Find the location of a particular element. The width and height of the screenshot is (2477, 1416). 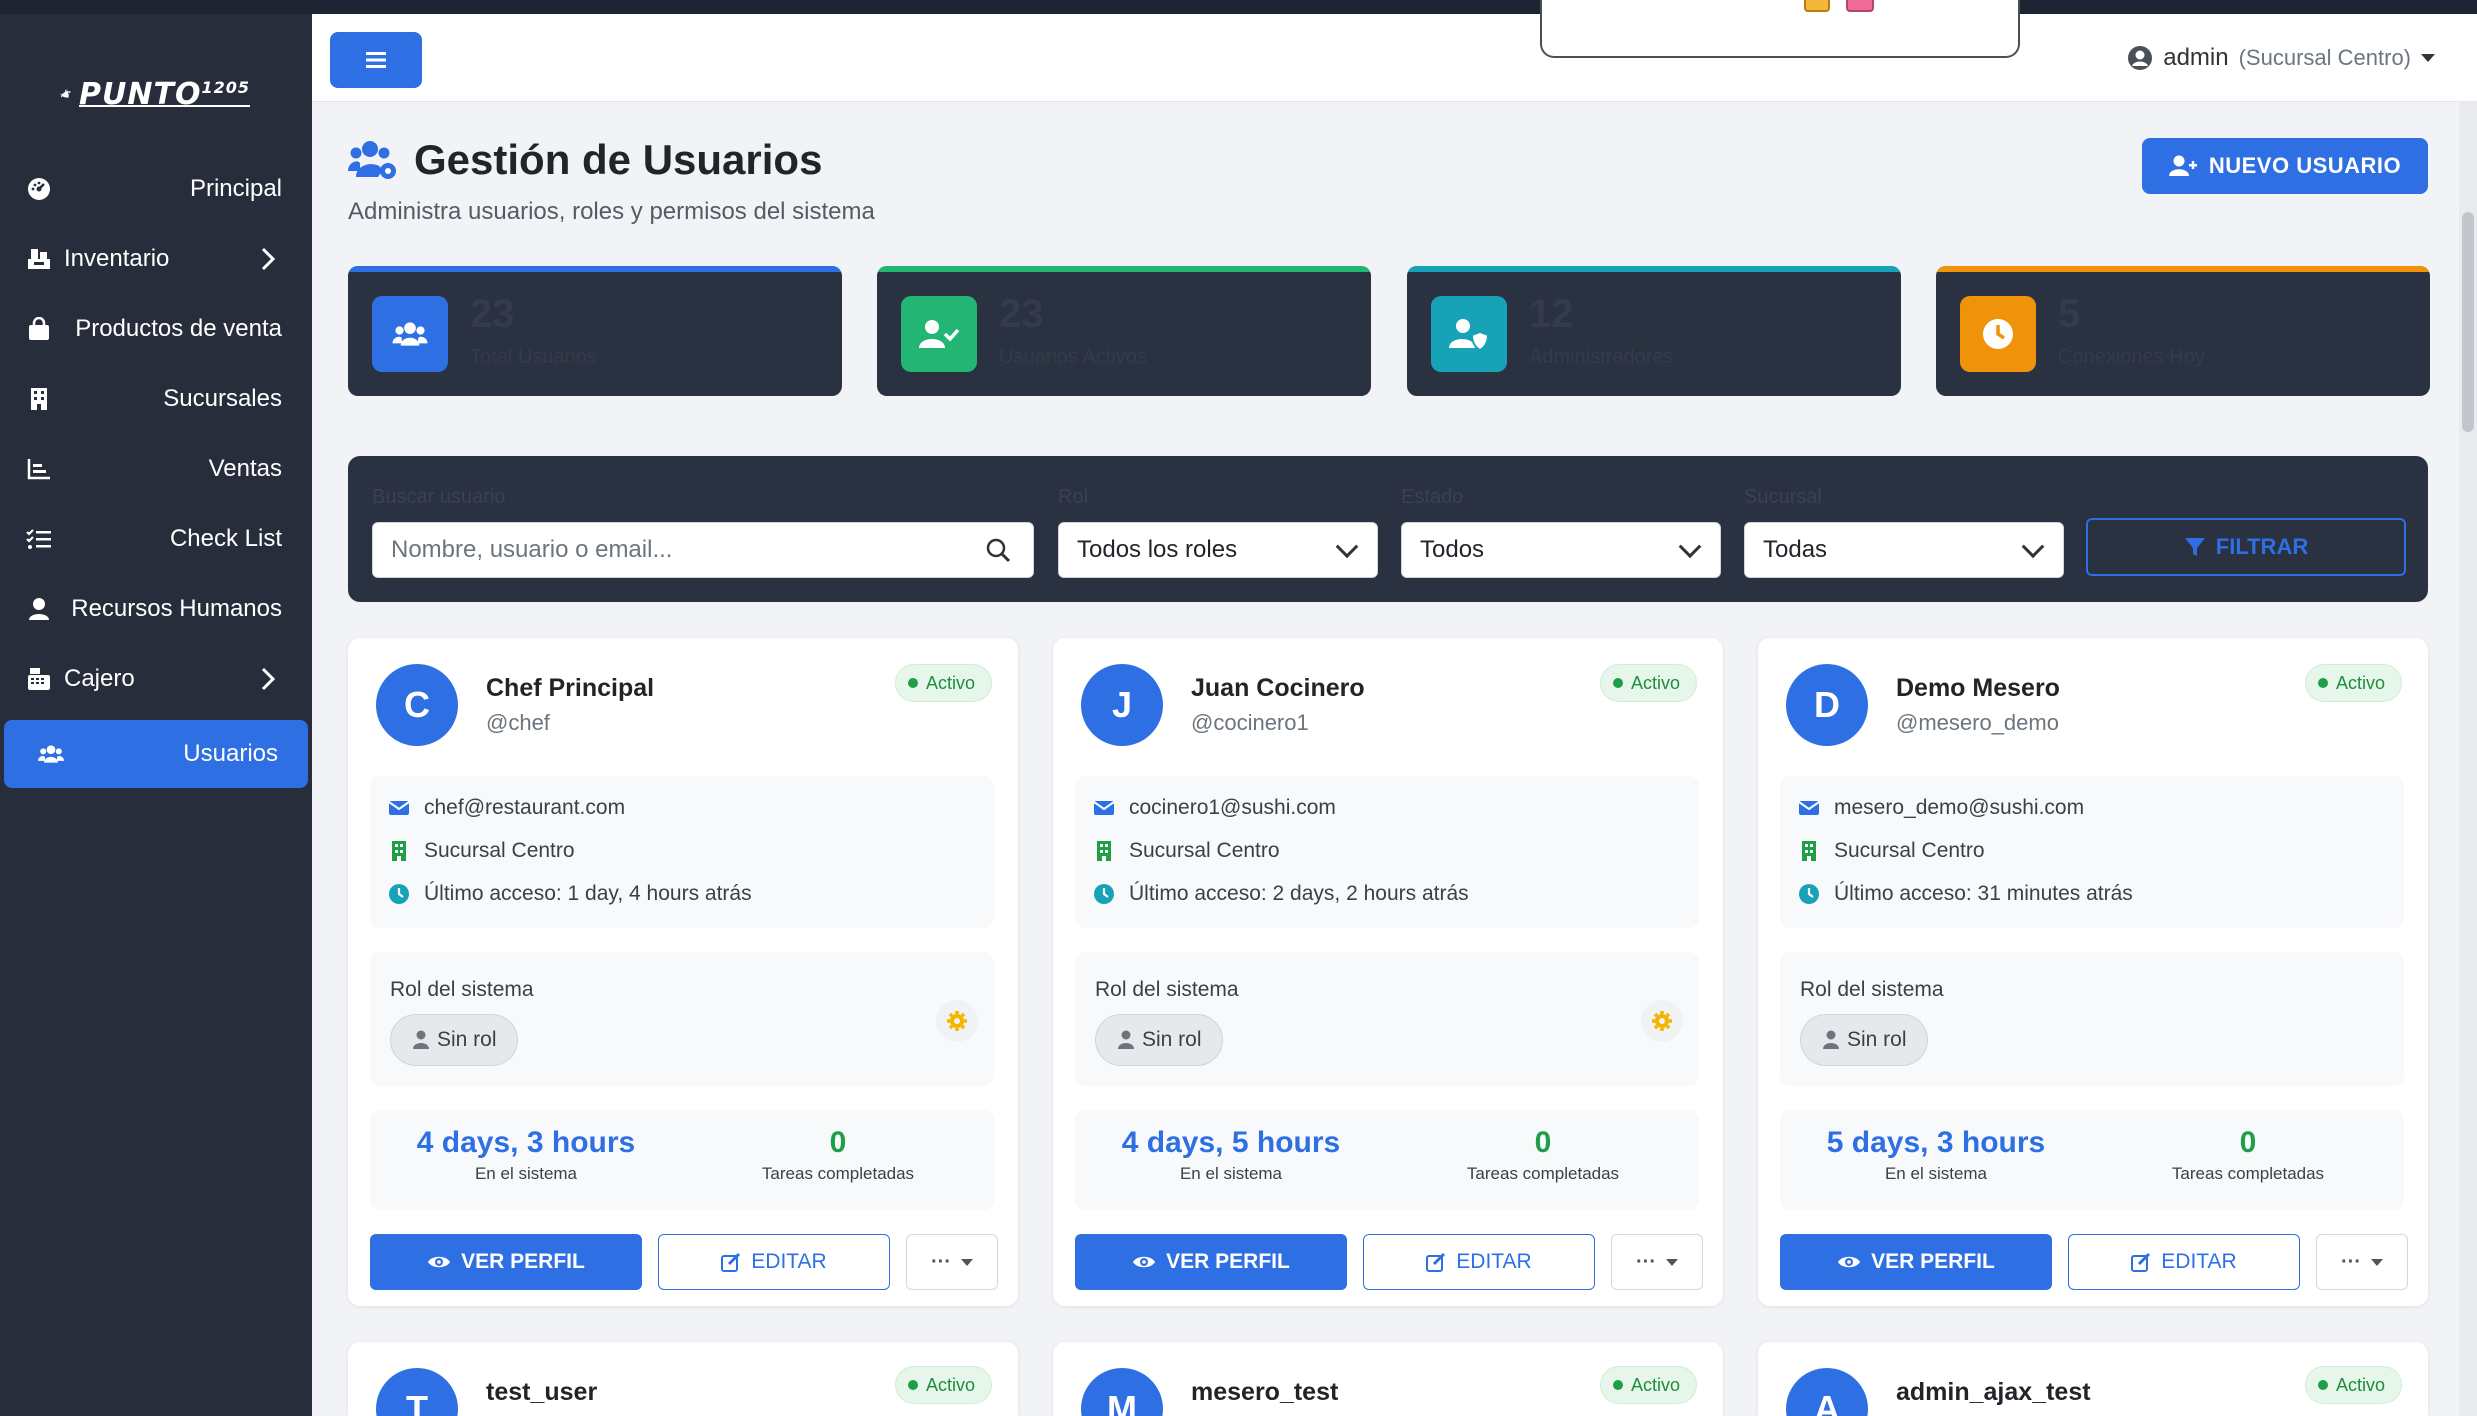

sidebar-item-usuarios: Usuarios is located at coordinates (156, 754).